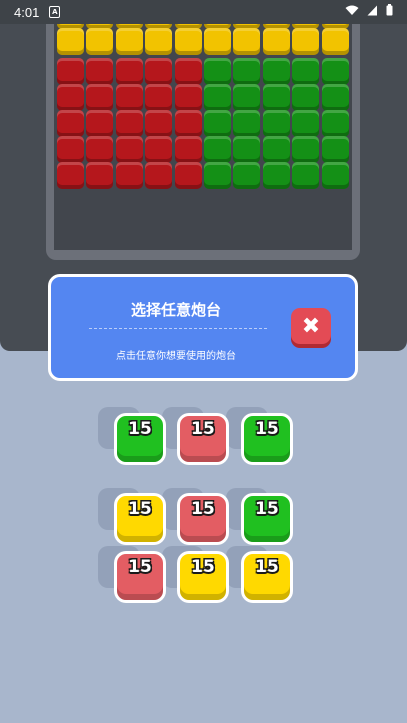  Describe the element at coordinates (389, 10) in the screenshot. I see `battery-icon` at that location.